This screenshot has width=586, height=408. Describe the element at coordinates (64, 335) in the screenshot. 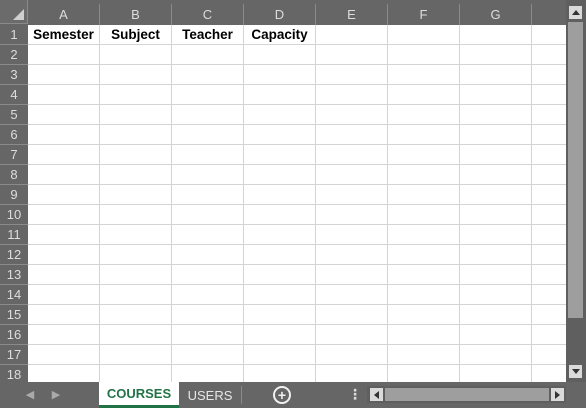

I see `cell-a16` at that location.